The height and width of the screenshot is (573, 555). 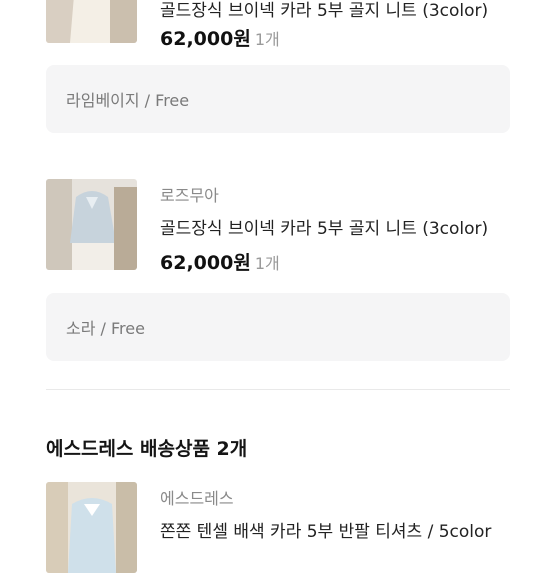 I want to click on option-text: 소라 / Free, so click(x=105, y=328).